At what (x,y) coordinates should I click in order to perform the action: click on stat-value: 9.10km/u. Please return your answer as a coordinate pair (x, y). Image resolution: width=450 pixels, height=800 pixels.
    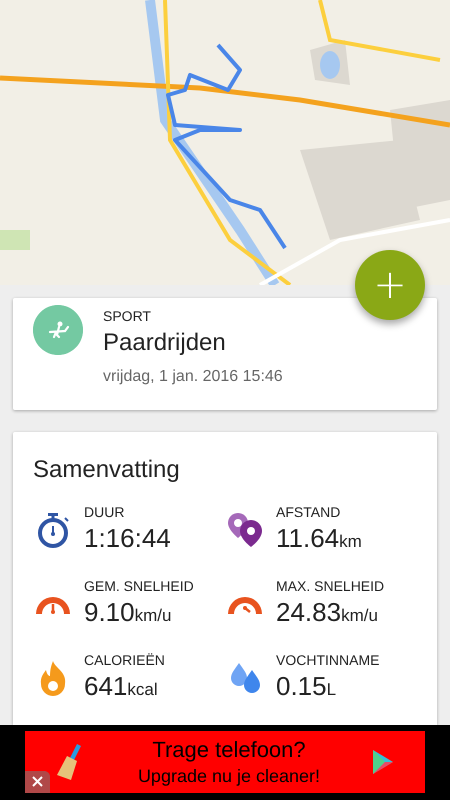
    Looking at the image, I should click on (128, 612).